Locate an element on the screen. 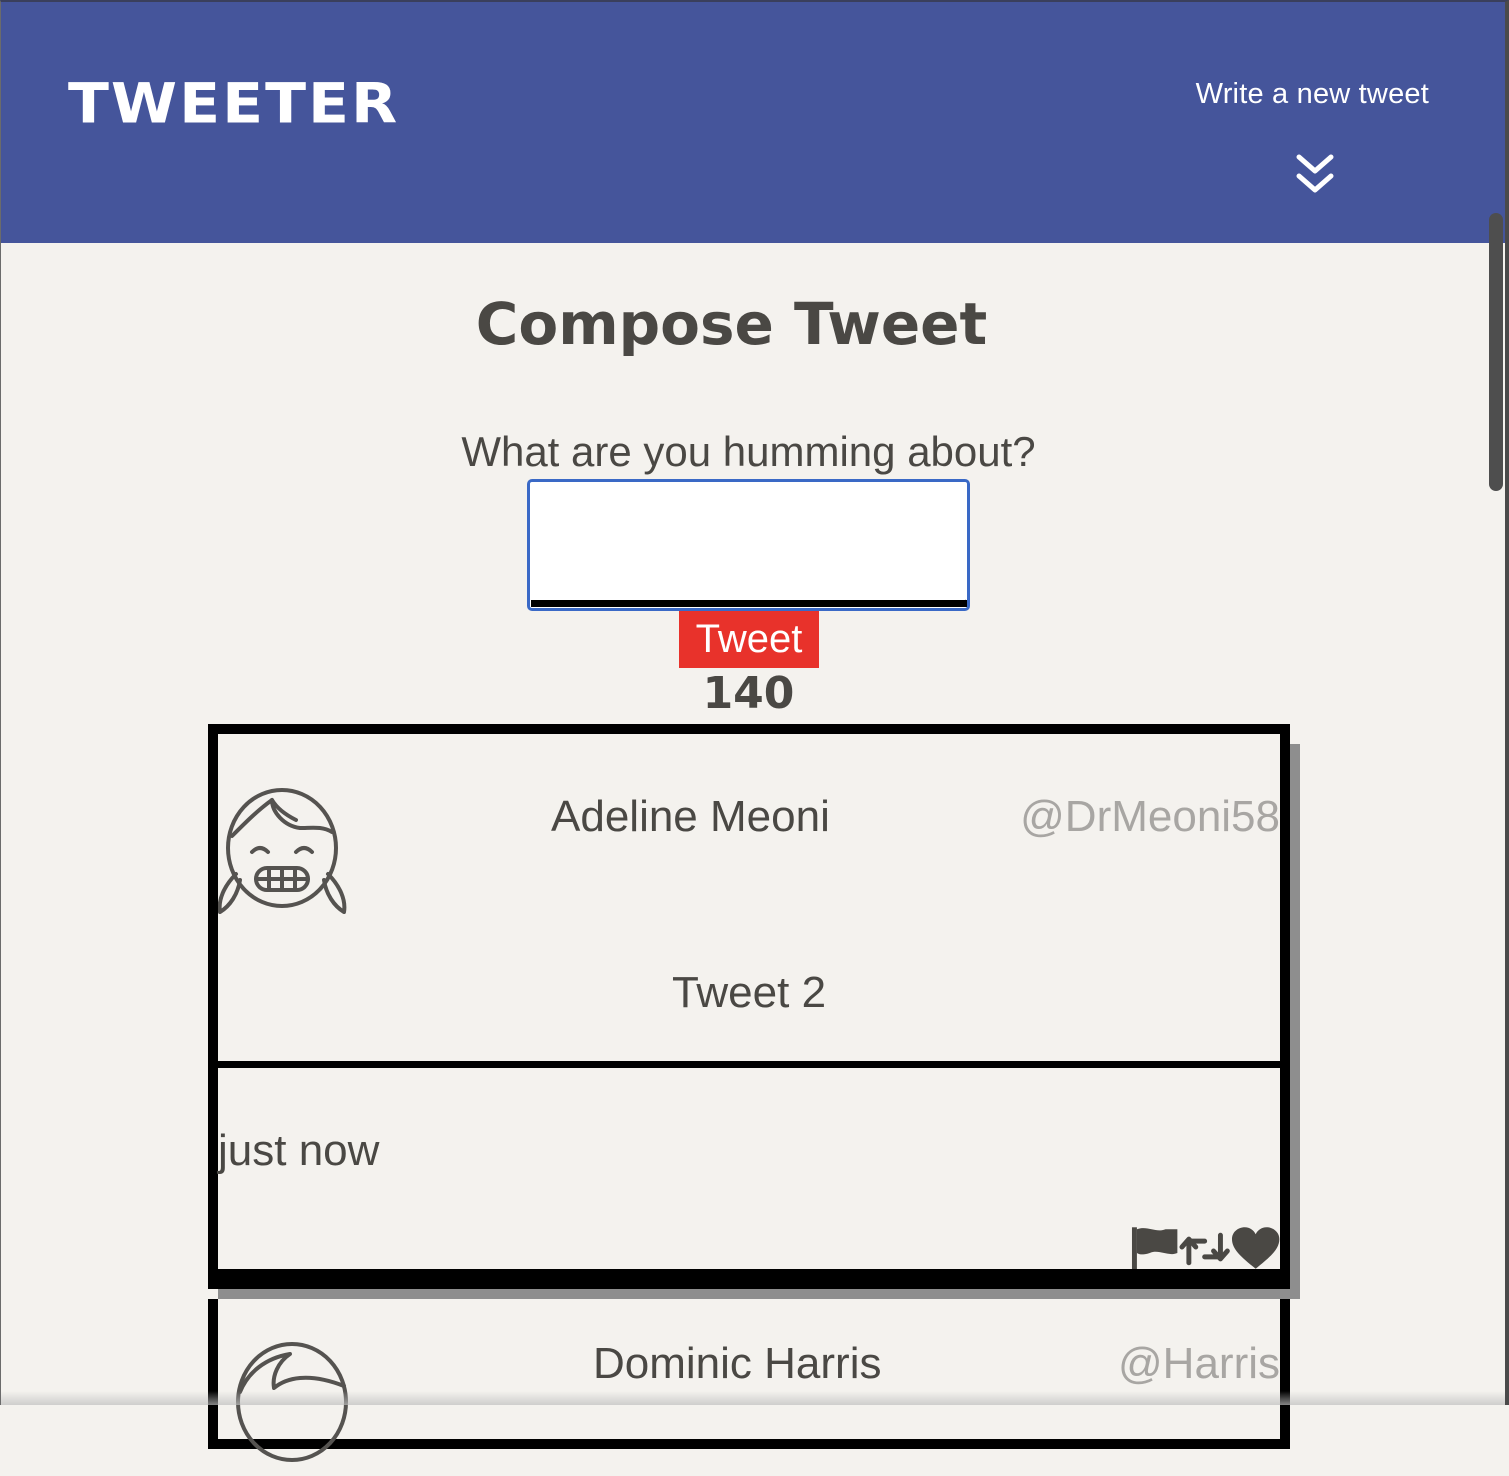  tweet-textarea is located at coordinates (748, 545).